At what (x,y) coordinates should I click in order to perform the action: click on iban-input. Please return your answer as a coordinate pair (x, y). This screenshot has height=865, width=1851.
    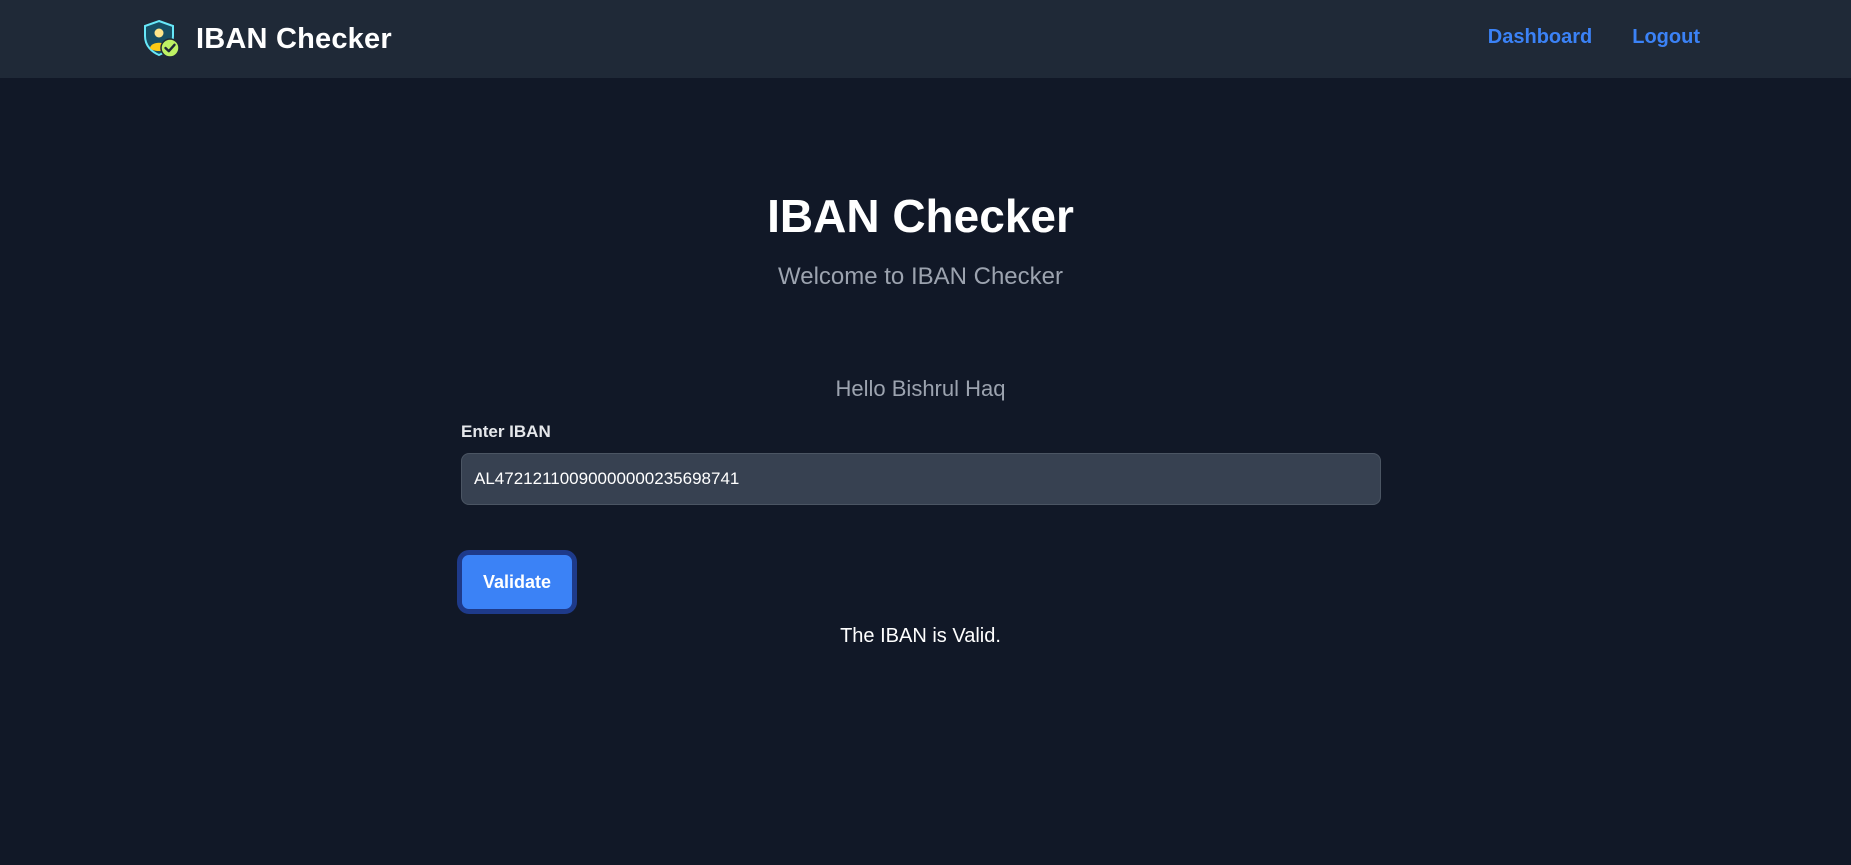
    Looking at the image, I should click on (921, 479).